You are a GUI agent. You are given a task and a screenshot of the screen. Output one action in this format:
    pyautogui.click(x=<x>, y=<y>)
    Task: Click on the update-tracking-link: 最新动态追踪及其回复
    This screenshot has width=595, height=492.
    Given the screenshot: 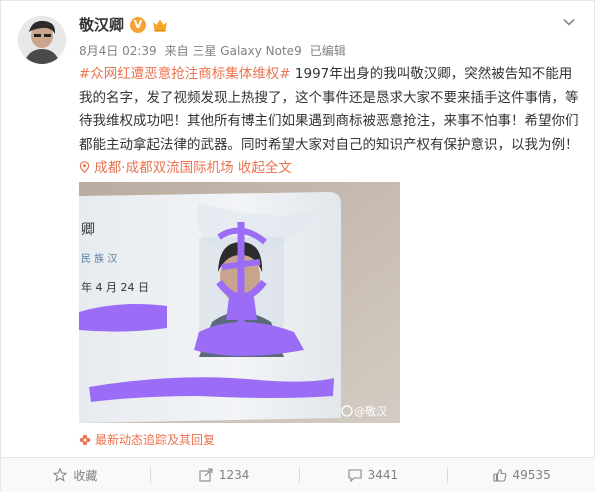 What is the action you would take?
    pyautogui.click(x=147, y=439)
    